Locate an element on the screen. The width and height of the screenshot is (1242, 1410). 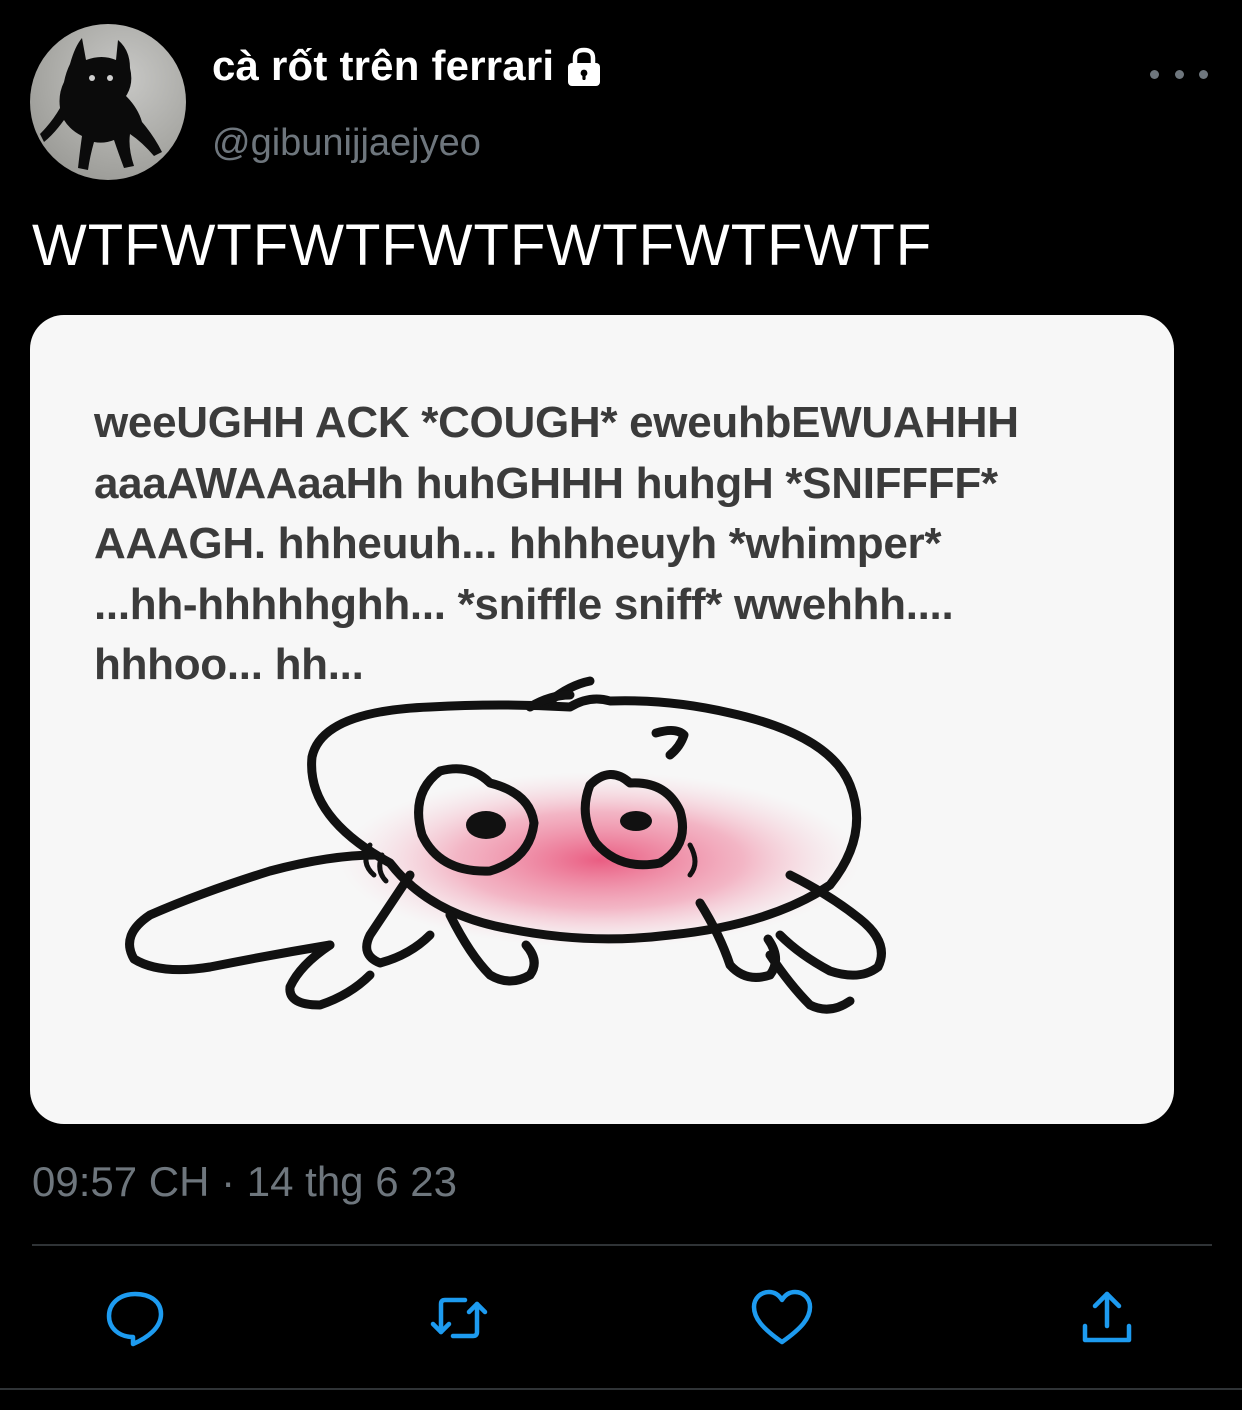
tweet-timestamp: 09:57 CH · 14 thg 6 23 is located at coordinates (244, 1182).